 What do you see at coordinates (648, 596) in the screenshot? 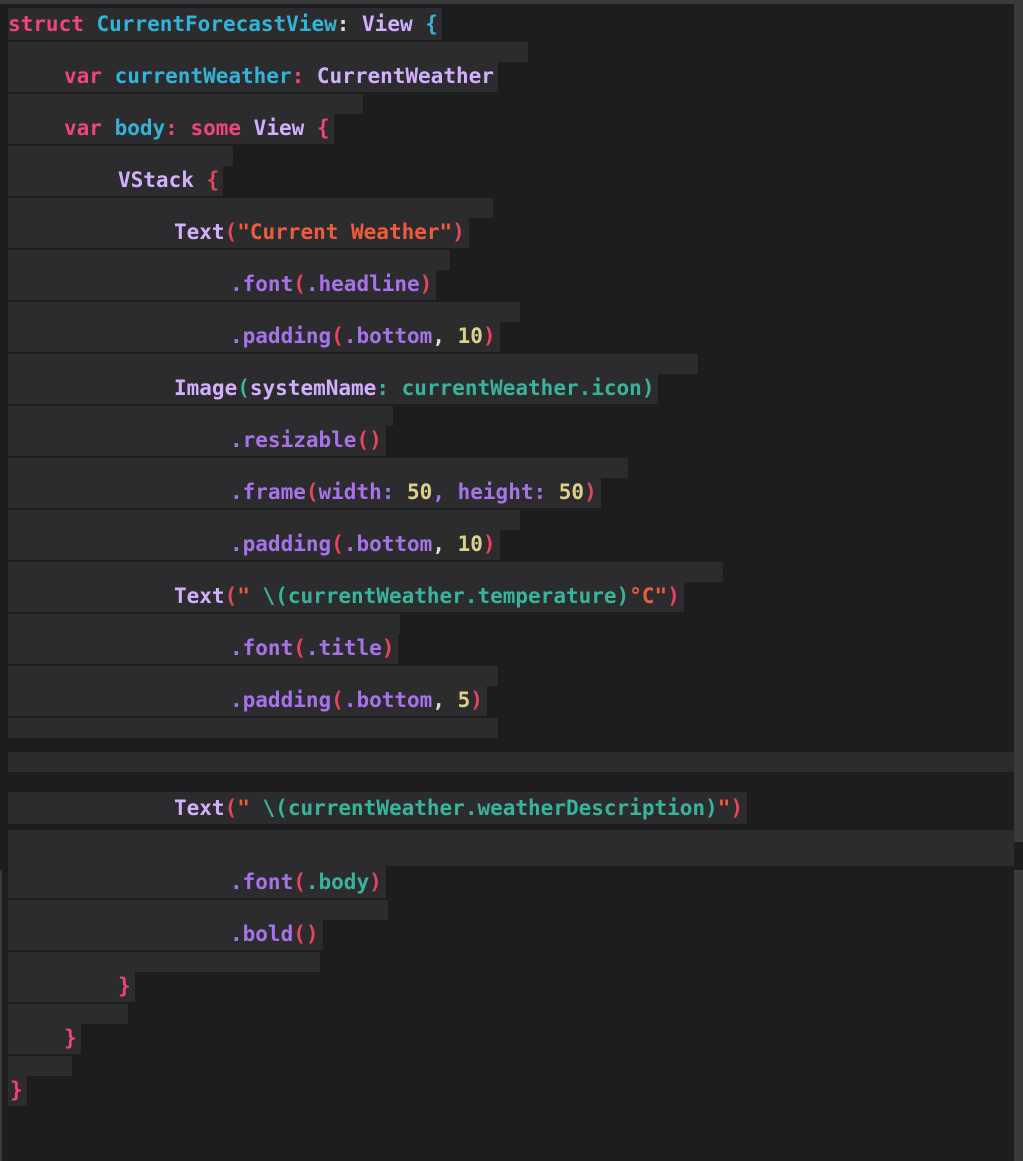
I see `string-literal: °C"` at bounding box center [648, 596].